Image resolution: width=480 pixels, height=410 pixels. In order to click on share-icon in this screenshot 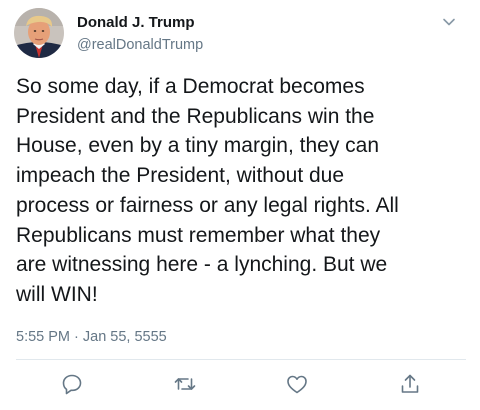, I will do `click(410, 384)`.